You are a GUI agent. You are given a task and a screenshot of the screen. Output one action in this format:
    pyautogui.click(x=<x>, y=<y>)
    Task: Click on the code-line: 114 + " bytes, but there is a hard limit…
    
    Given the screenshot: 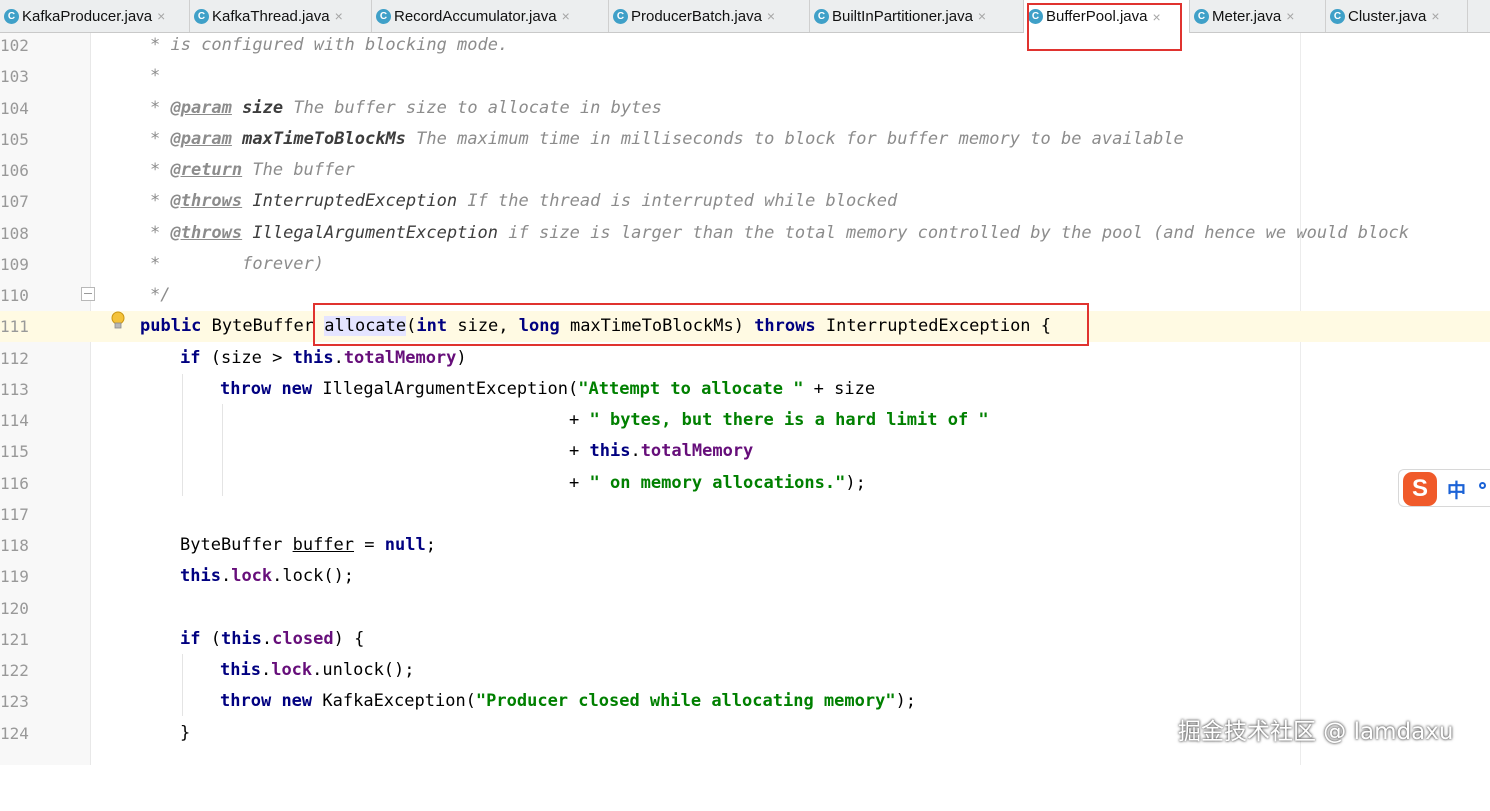 What is the action you would take?
    pyautogui.click(x=745, y=420)
    